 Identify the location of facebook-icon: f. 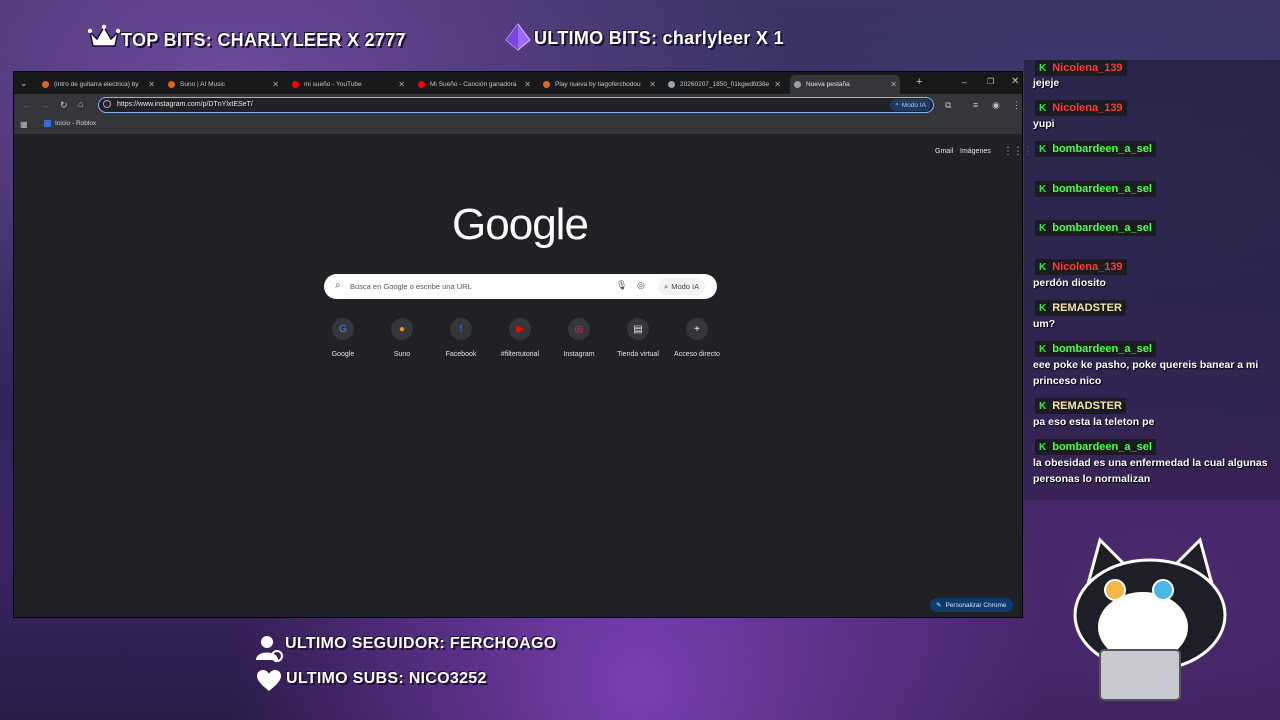
(461, 329).